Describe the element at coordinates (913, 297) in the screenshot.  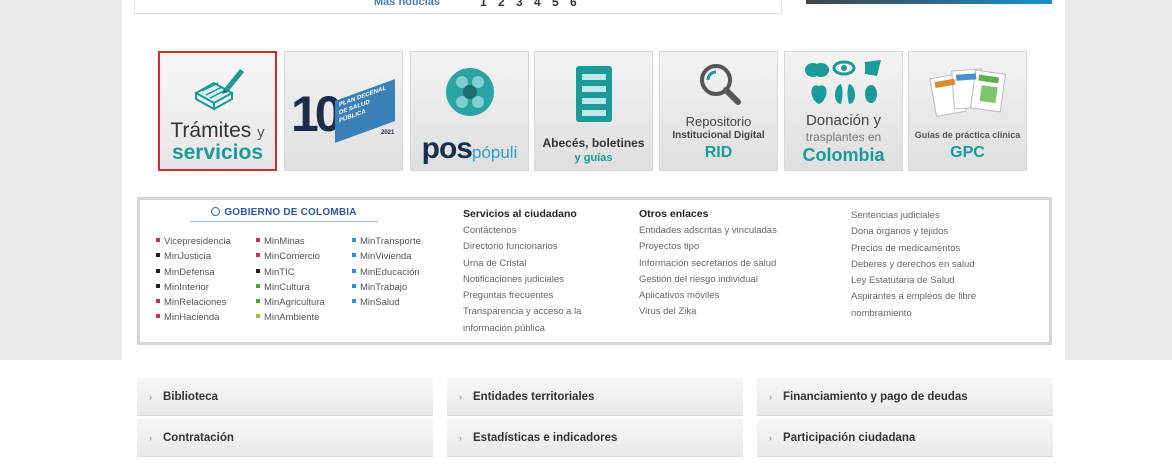
I see `more-link: Aspirantes a empleos de libre` at that location.